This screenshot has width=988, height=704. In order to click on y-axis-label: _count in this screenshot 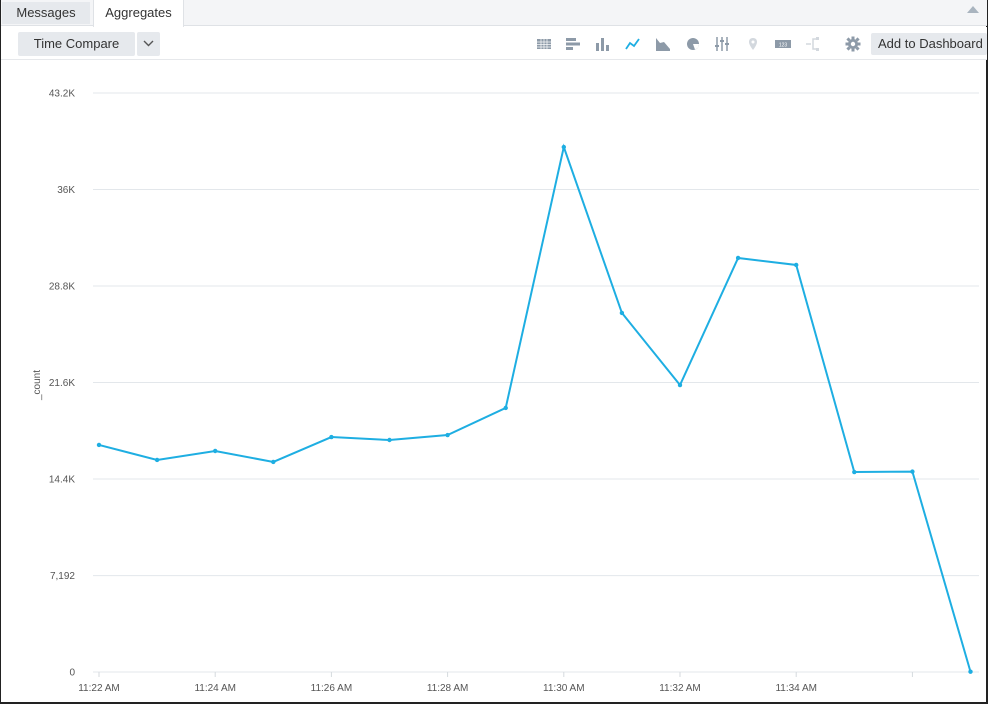, I will do `click(37, 385)`.